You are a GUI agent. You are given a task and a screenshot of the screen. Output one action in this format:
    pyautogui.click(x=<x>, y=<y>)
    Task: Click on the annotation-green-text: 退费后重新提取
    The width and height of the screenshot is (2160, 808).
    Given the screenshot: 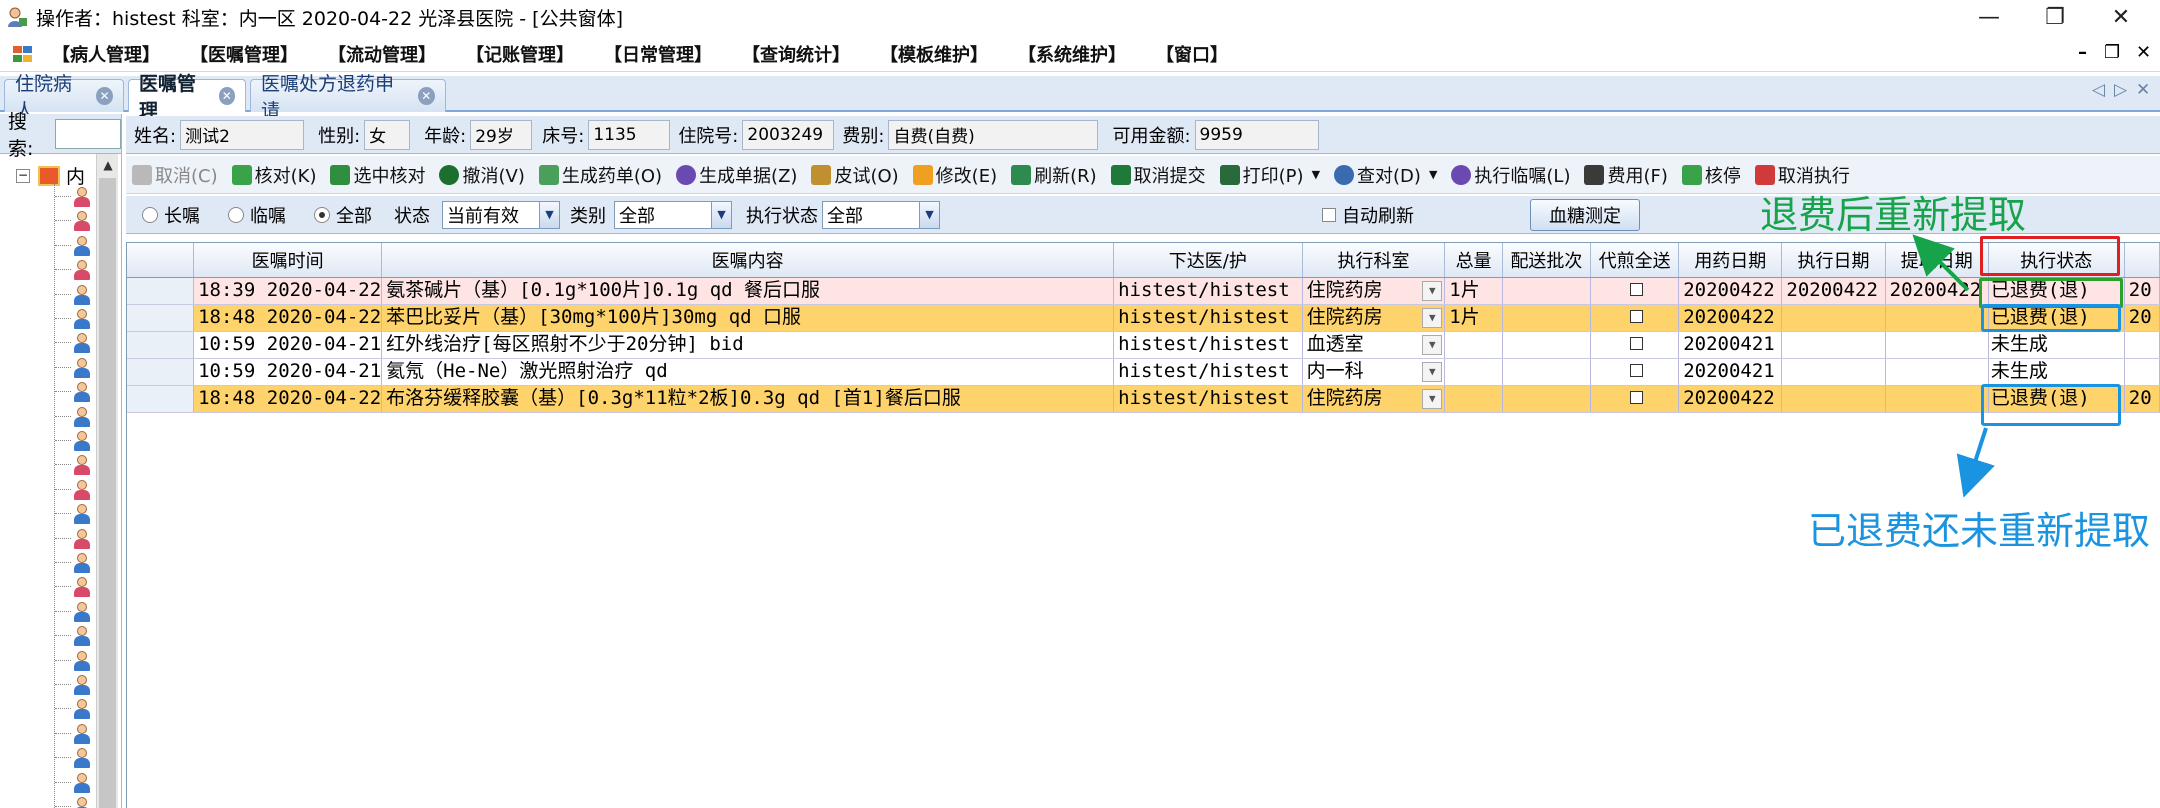 What is the action you would take?
    pyautogui.click(x=1893, y=215)
    